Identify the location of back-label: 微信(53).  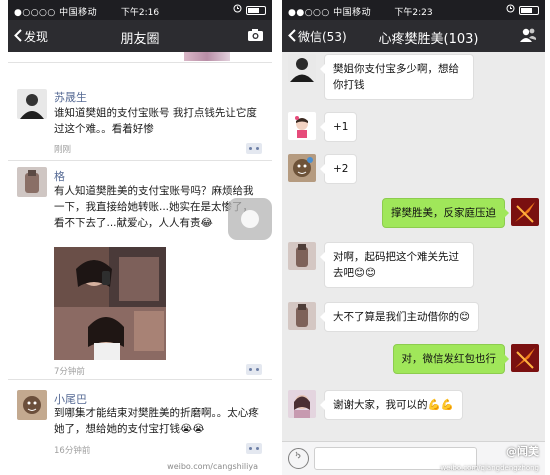
(322, 37).